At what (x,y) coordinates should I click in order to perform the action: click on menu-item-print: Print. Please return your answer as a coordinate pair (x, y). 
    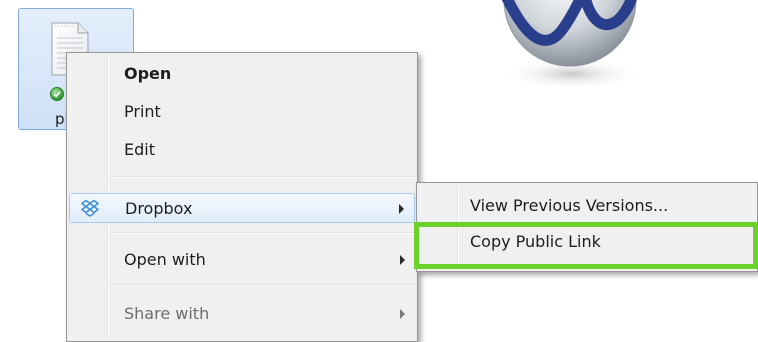
    Looking at the image, I should click on (242, 112).